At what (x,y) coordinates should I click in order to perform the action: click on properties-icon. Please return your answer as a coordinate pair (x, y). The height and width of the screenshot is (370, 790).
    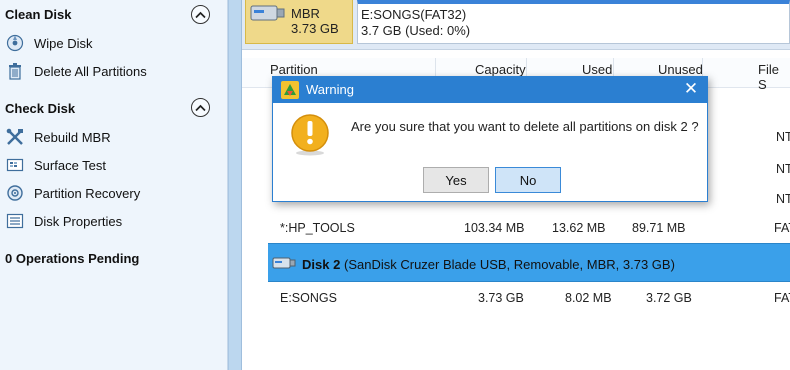
    Looking at the image, I should click on (15, 221).